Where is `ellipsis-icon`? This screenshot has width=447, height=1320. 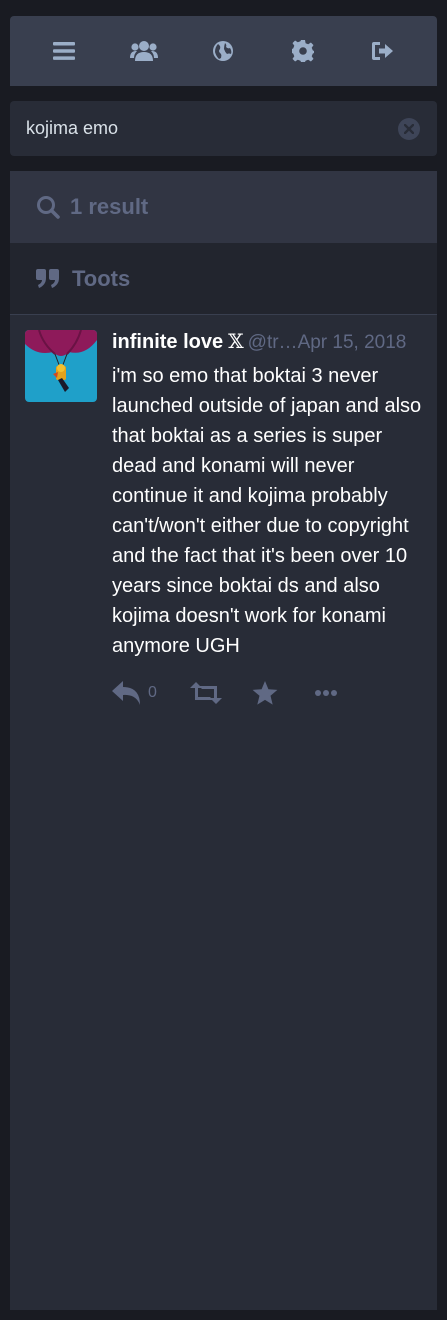 ellipsis-icon is located at coordinates (326, 693).